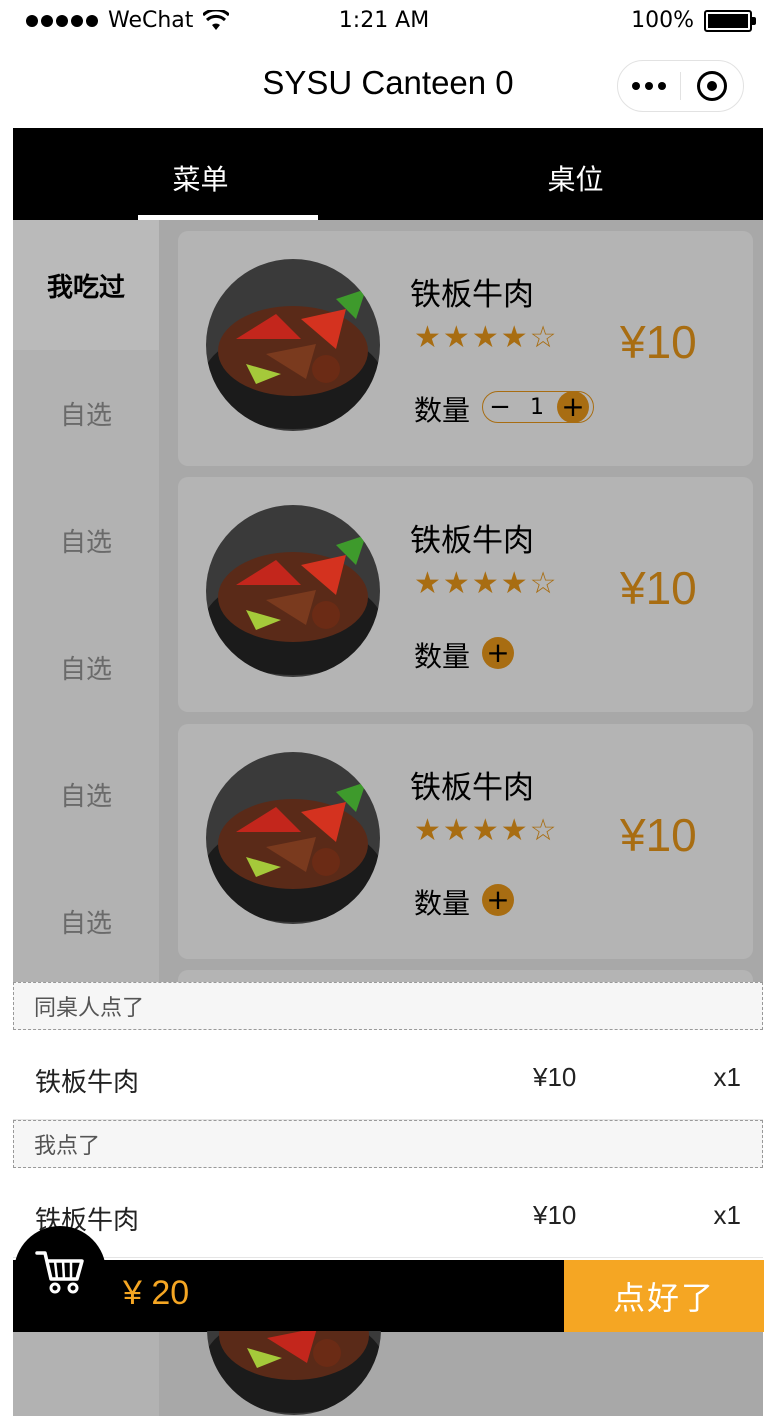 The image size is (768, 1416). What do you see at coordinates (662, 20) in the screenshot?
I see `battery-percent: 100%` at bounding box center [662, 20].